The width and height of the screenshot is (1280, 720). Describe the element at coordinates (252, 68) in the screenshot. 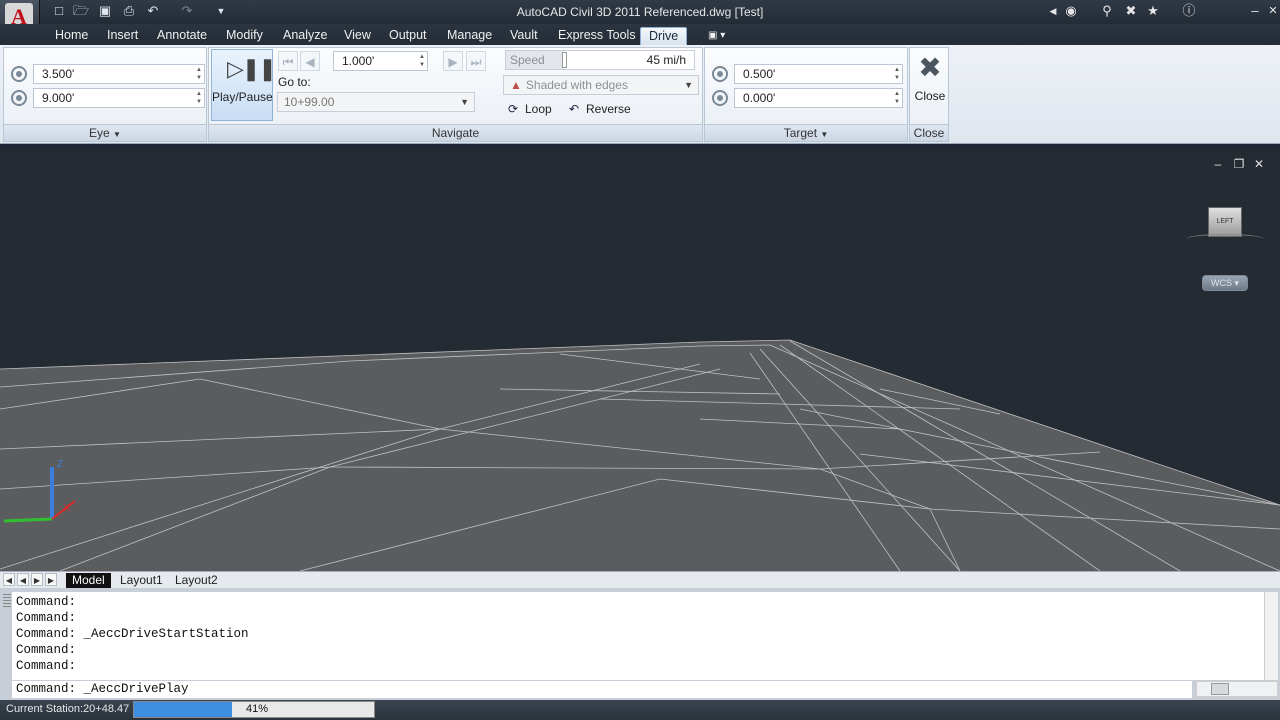

I see `play-pause-icon: ▷❚❚` at that location.